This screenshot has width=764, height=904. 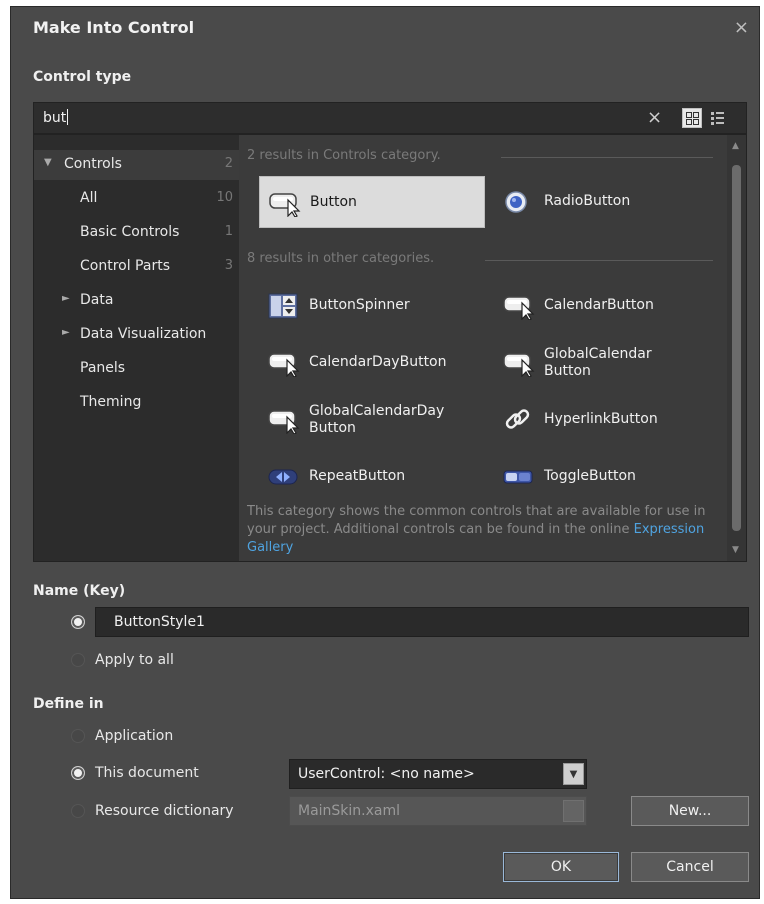 What do you see at coordinates (78, 660) in the screenshot?
I see `apply-to-all-radio` at bounding box center [78, 660].